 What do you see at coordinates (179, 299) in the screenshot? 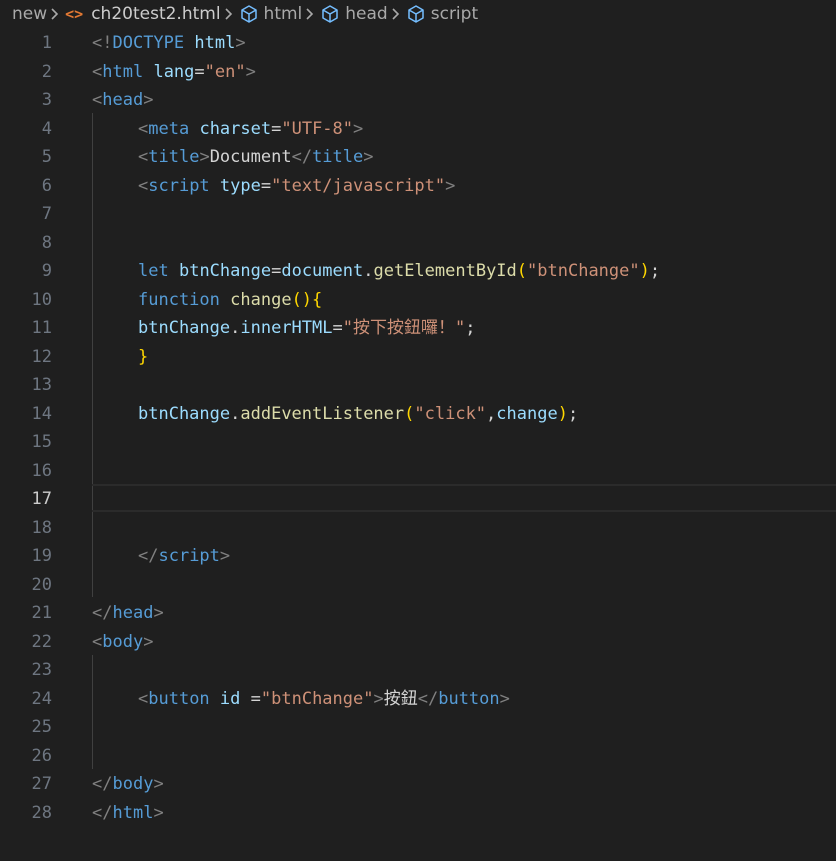
I see `code-token: function` at bounding box center [179, 299].